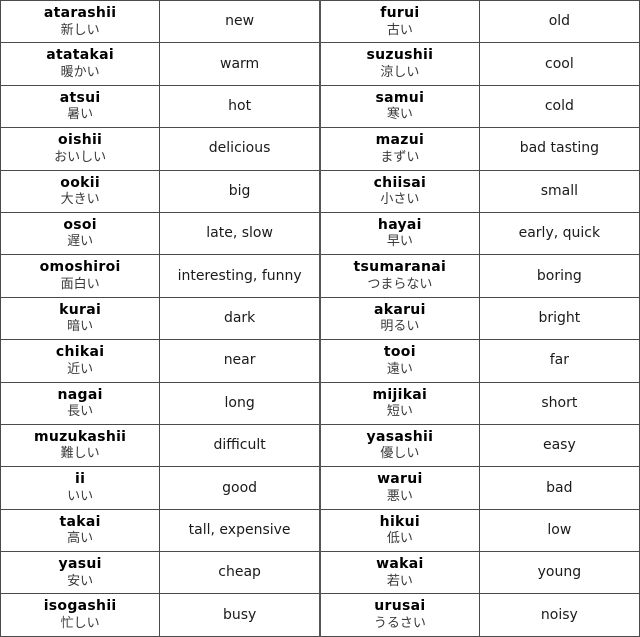  Describe the element at coordinates (80, 13) in the screenshot. I see `romaji-text: atarashii` at that location.